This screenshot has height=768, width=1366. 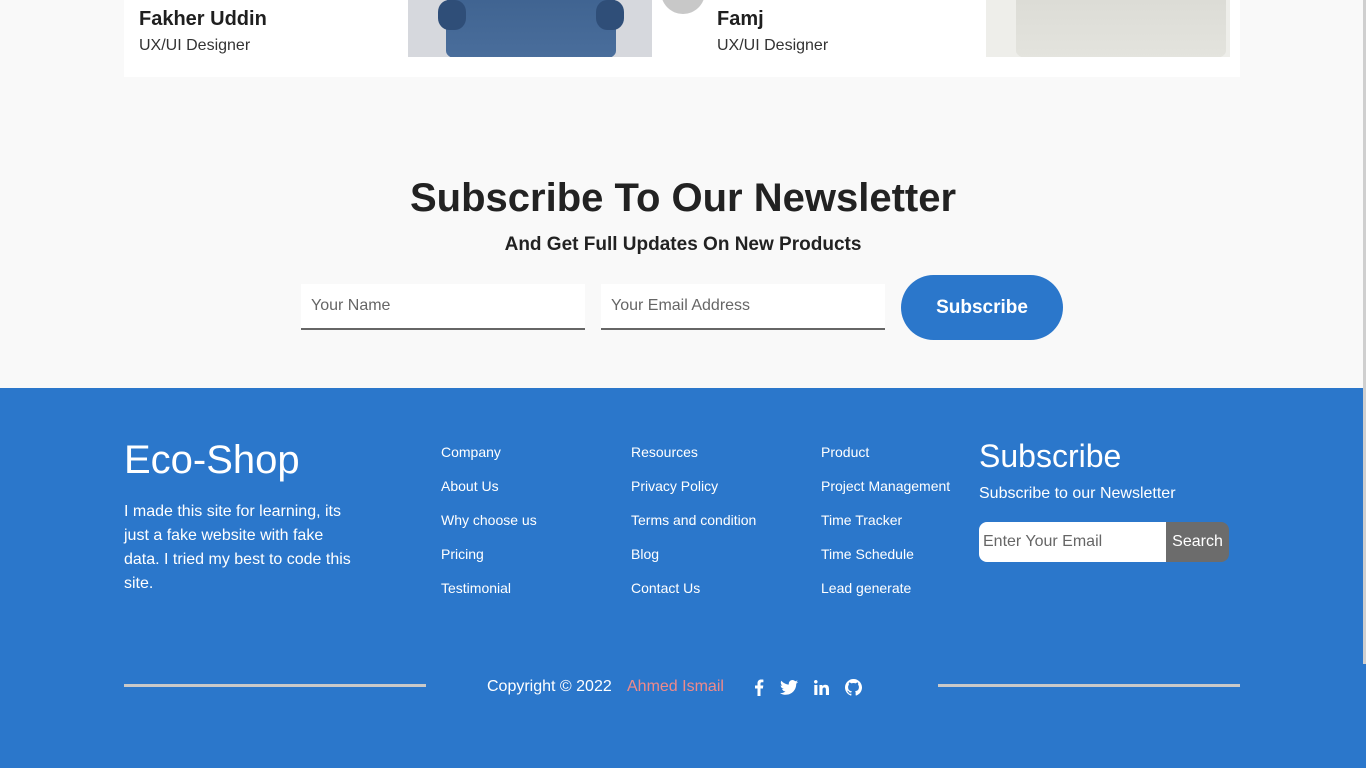 I want to click on footer-link: Terms and condition, so click(x=693, y=529).